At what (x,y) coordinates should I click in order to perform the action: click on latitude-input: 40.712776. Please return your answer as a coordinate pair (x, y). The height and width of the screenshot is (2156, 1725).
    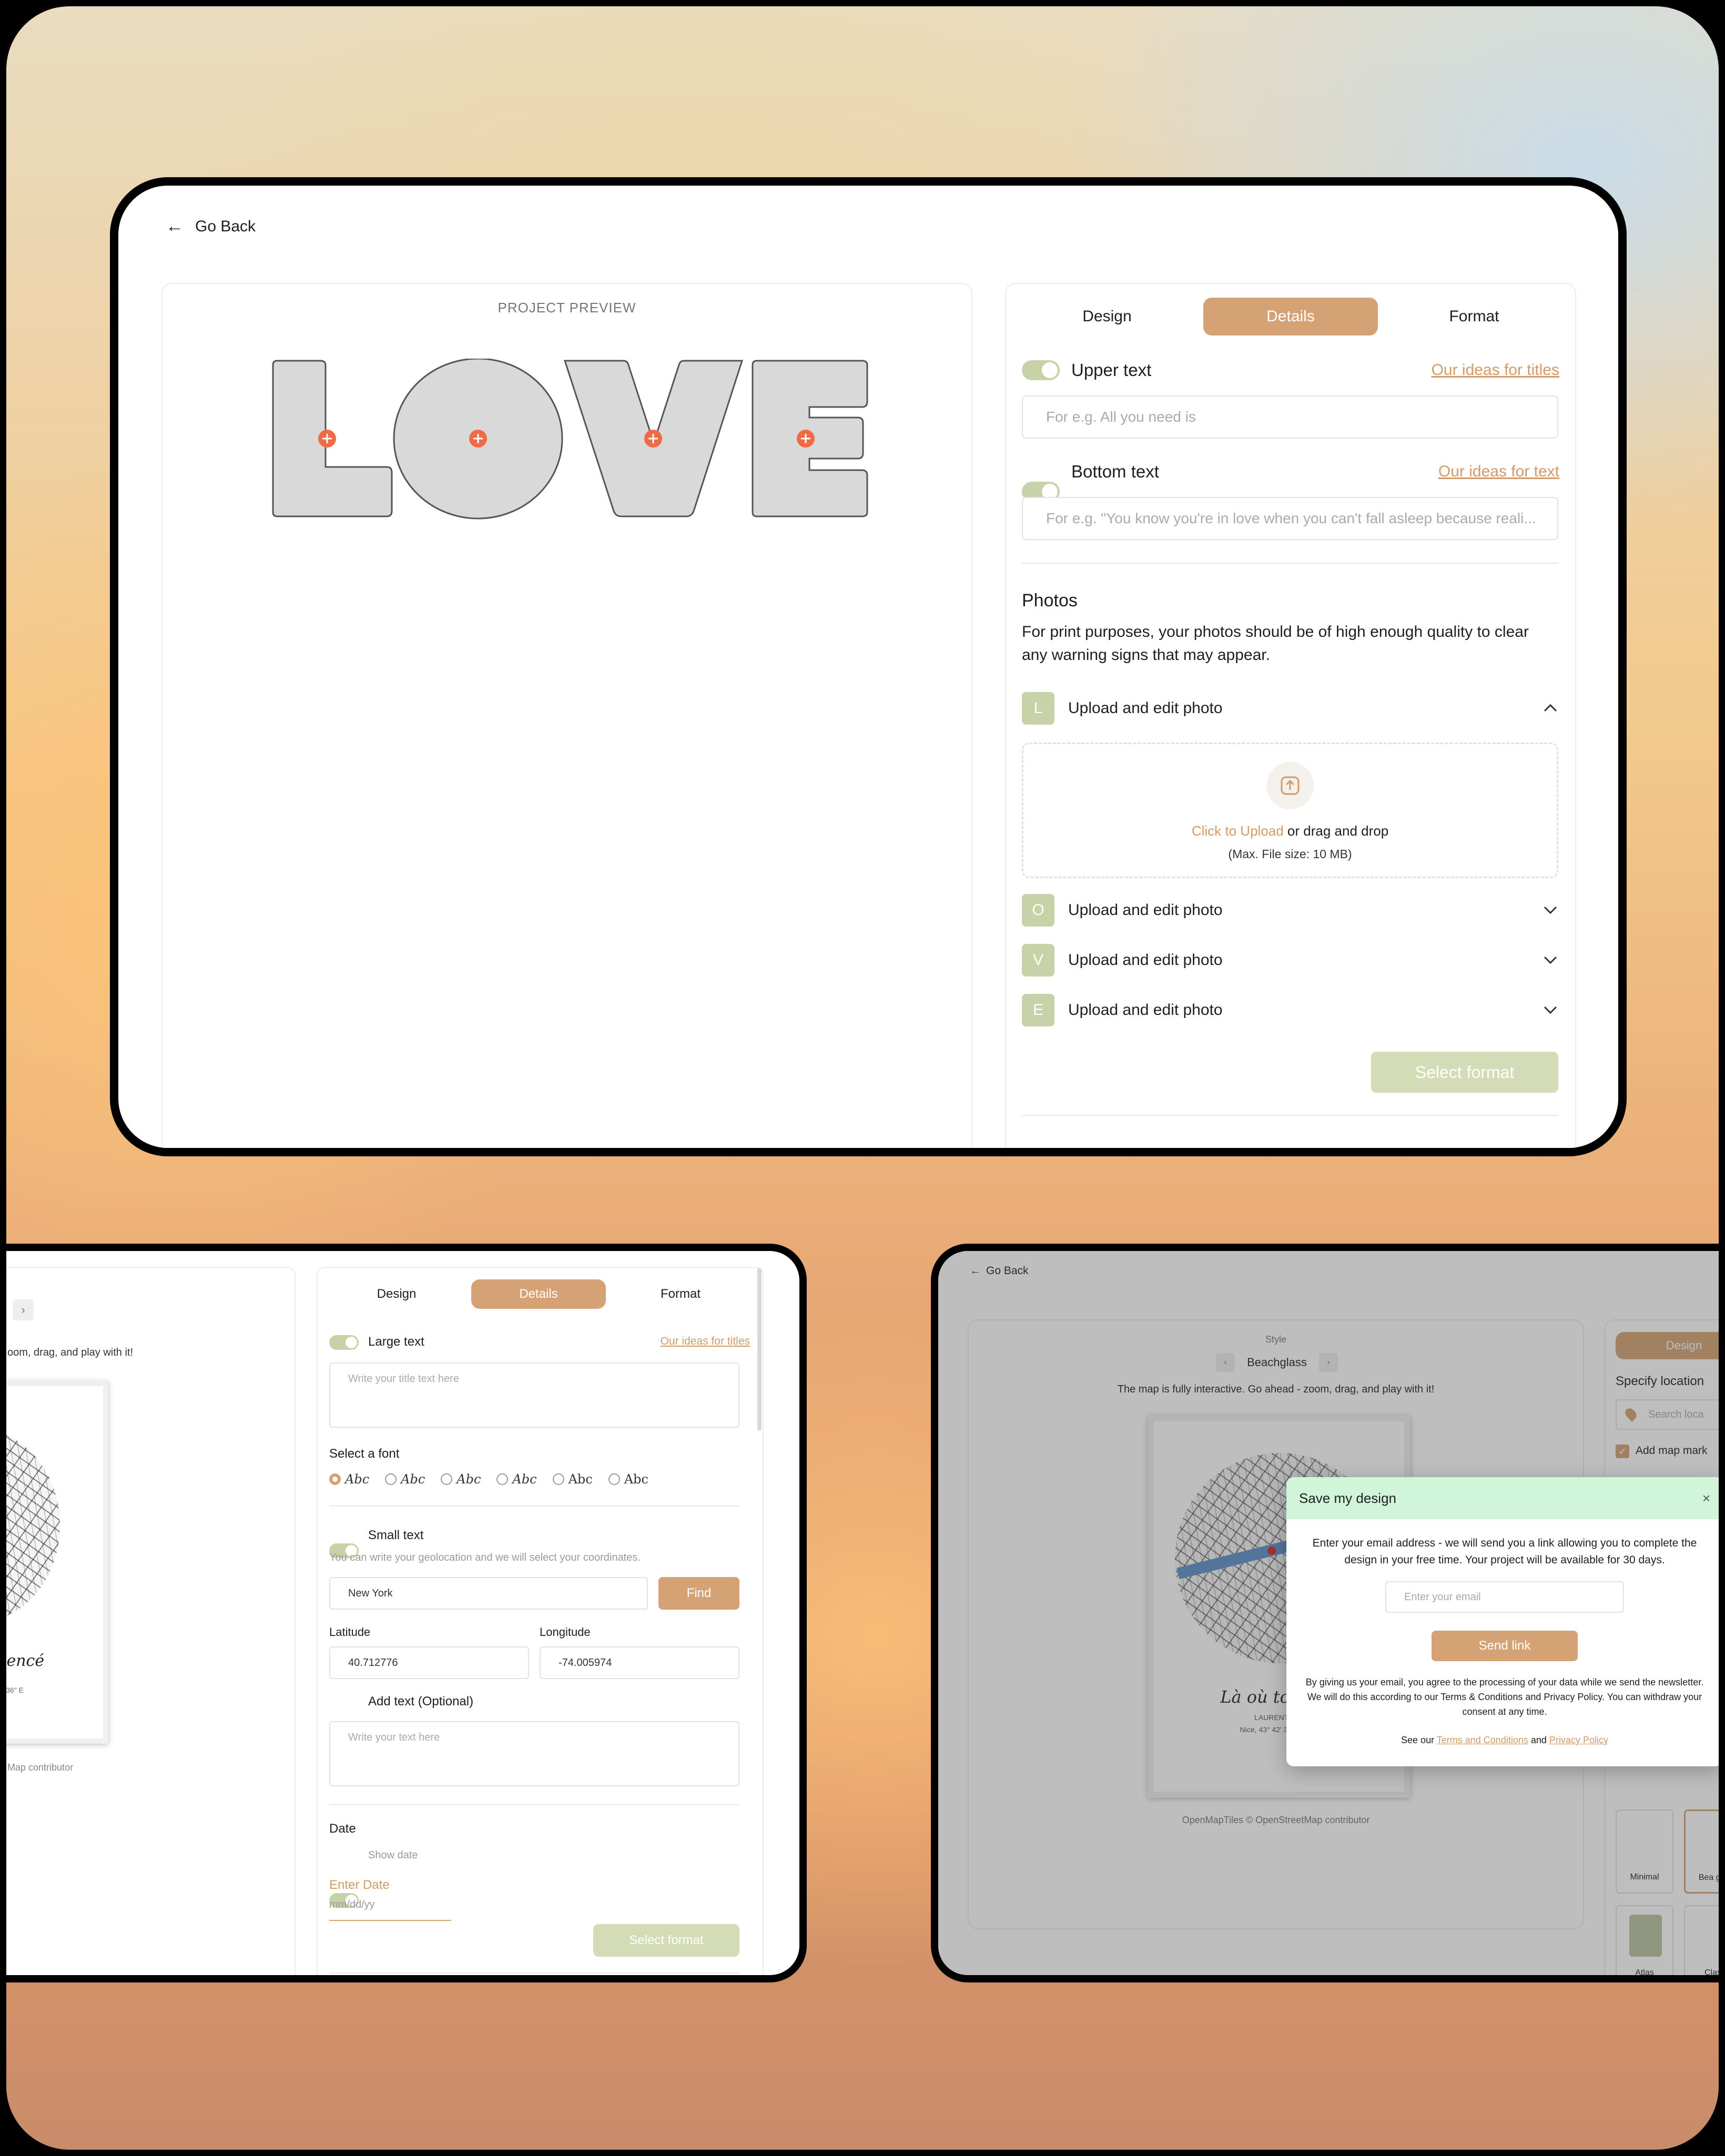
    Looking at the image, I should click on (429, 1662).